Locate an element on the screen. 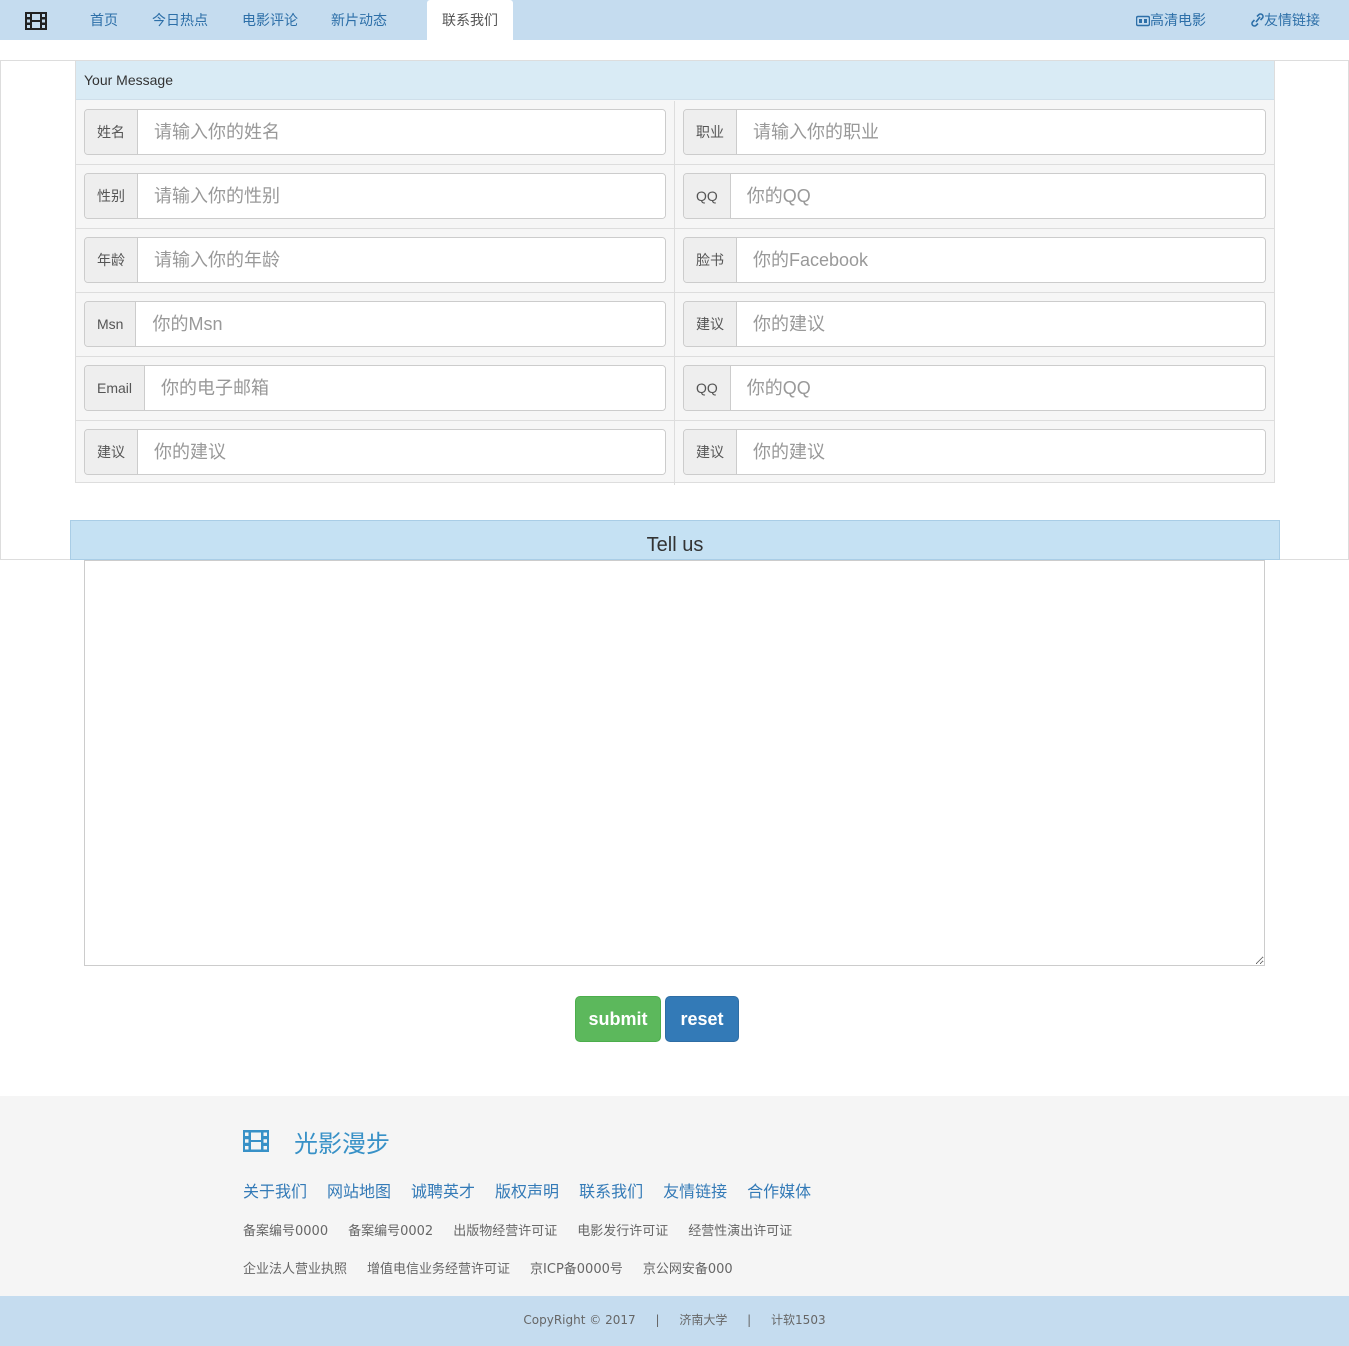  name-label: 姓名 is located at coordinates (111, 132).